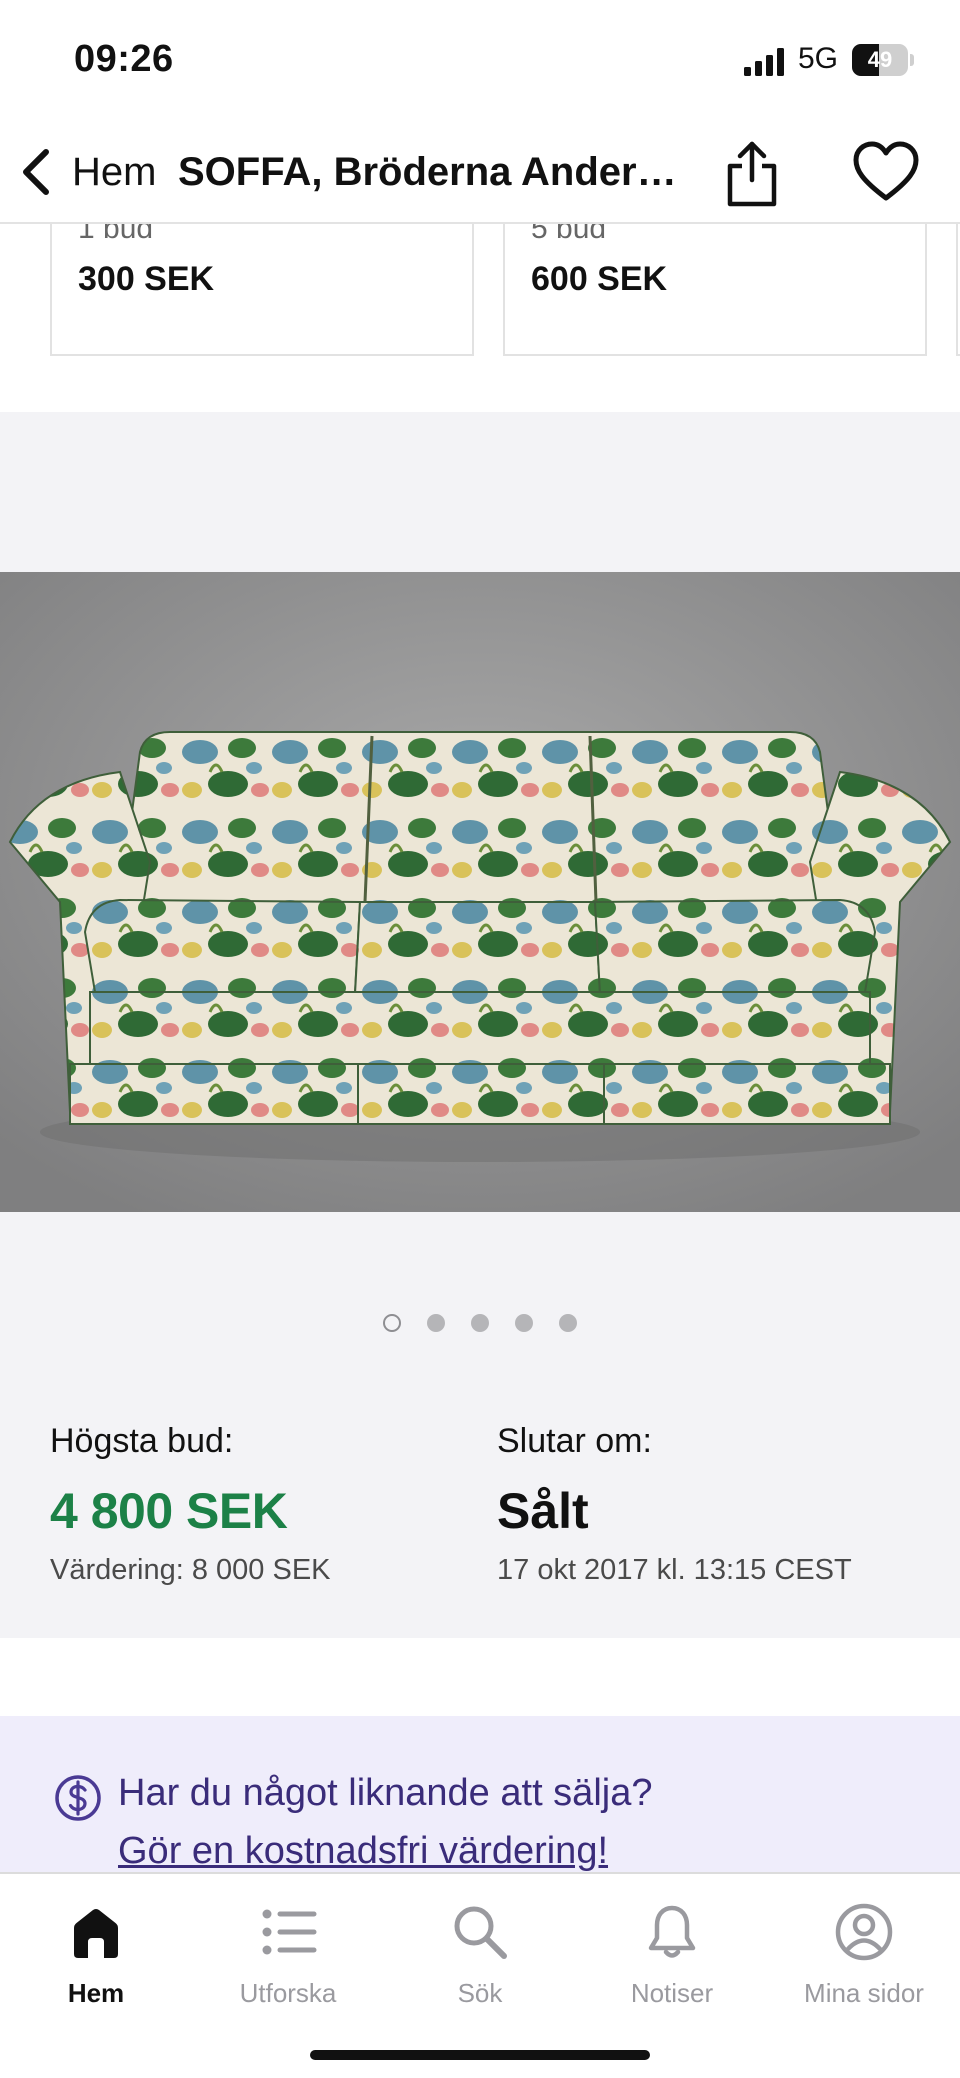 Image resolution: width=960 pixels, height=2078 pixels. What do you see at coordinates (289, 1932) in the screenshot?
I see `list-icon` at bounding box center [289, 1932].